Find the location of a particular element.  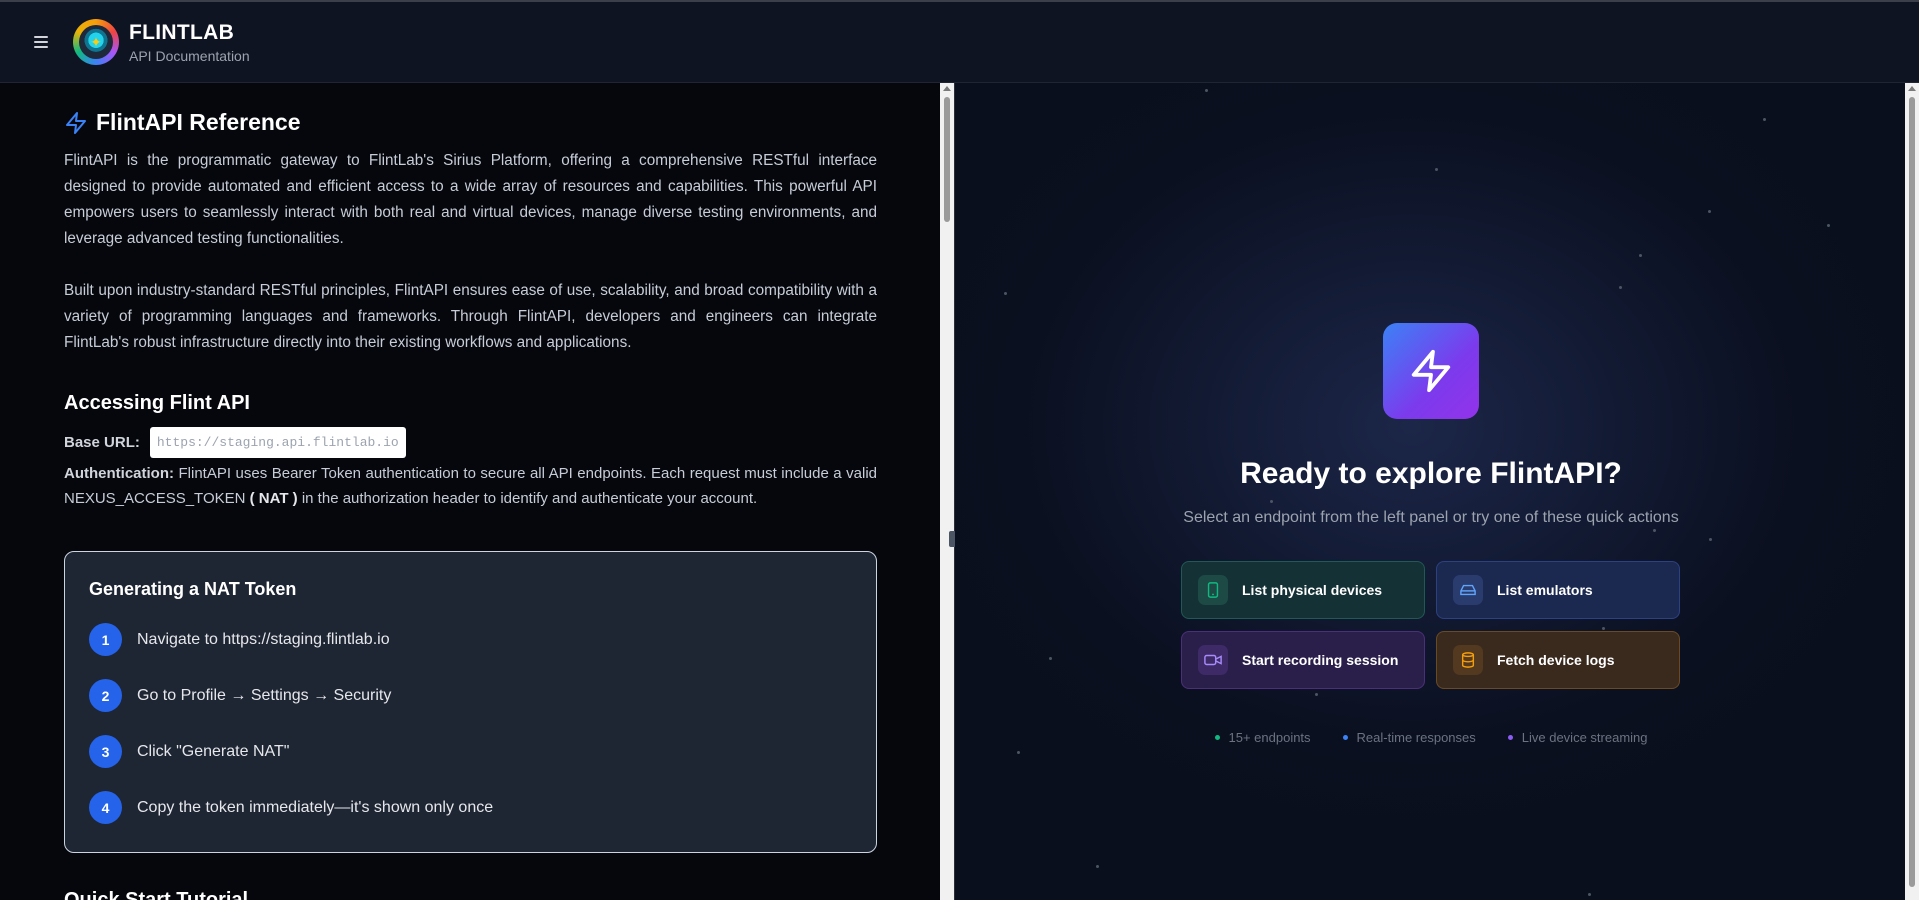

explorer-scrollbar is located at coordinates (1912, 491).